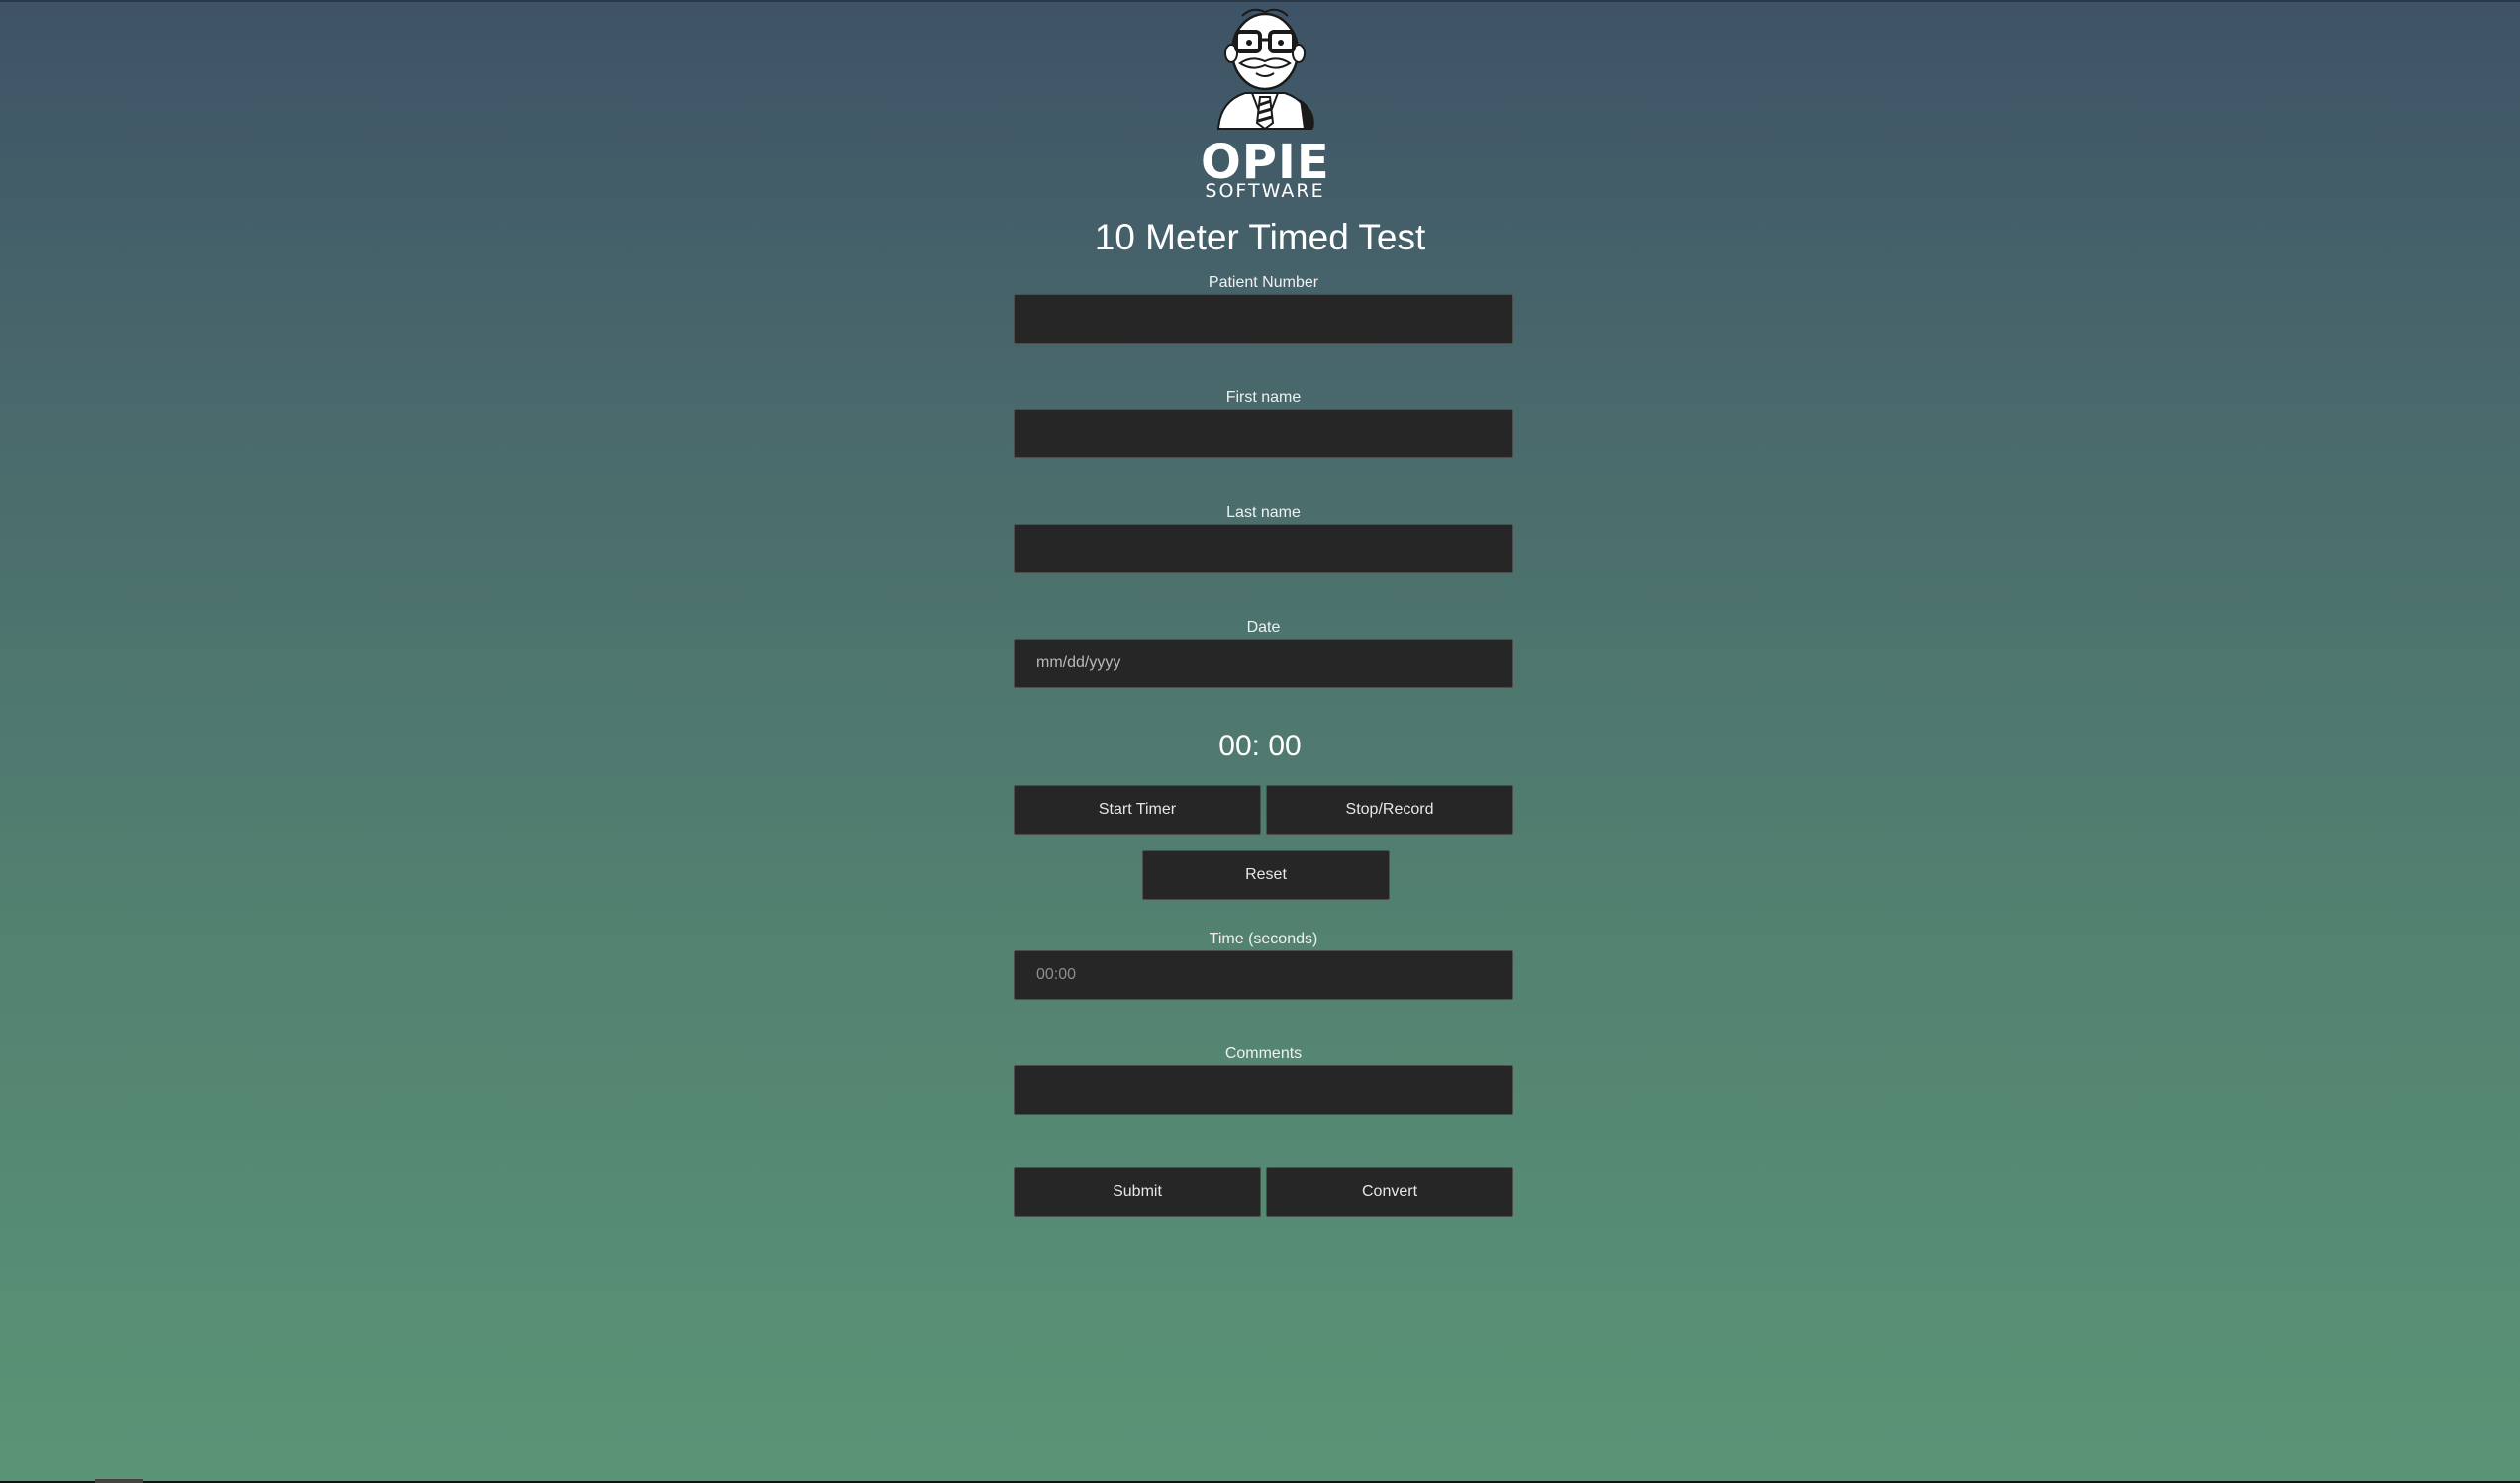 This screenshot has height=1483, width=2520. I want to click on convert-button: Convert, so click(1389, 1192).